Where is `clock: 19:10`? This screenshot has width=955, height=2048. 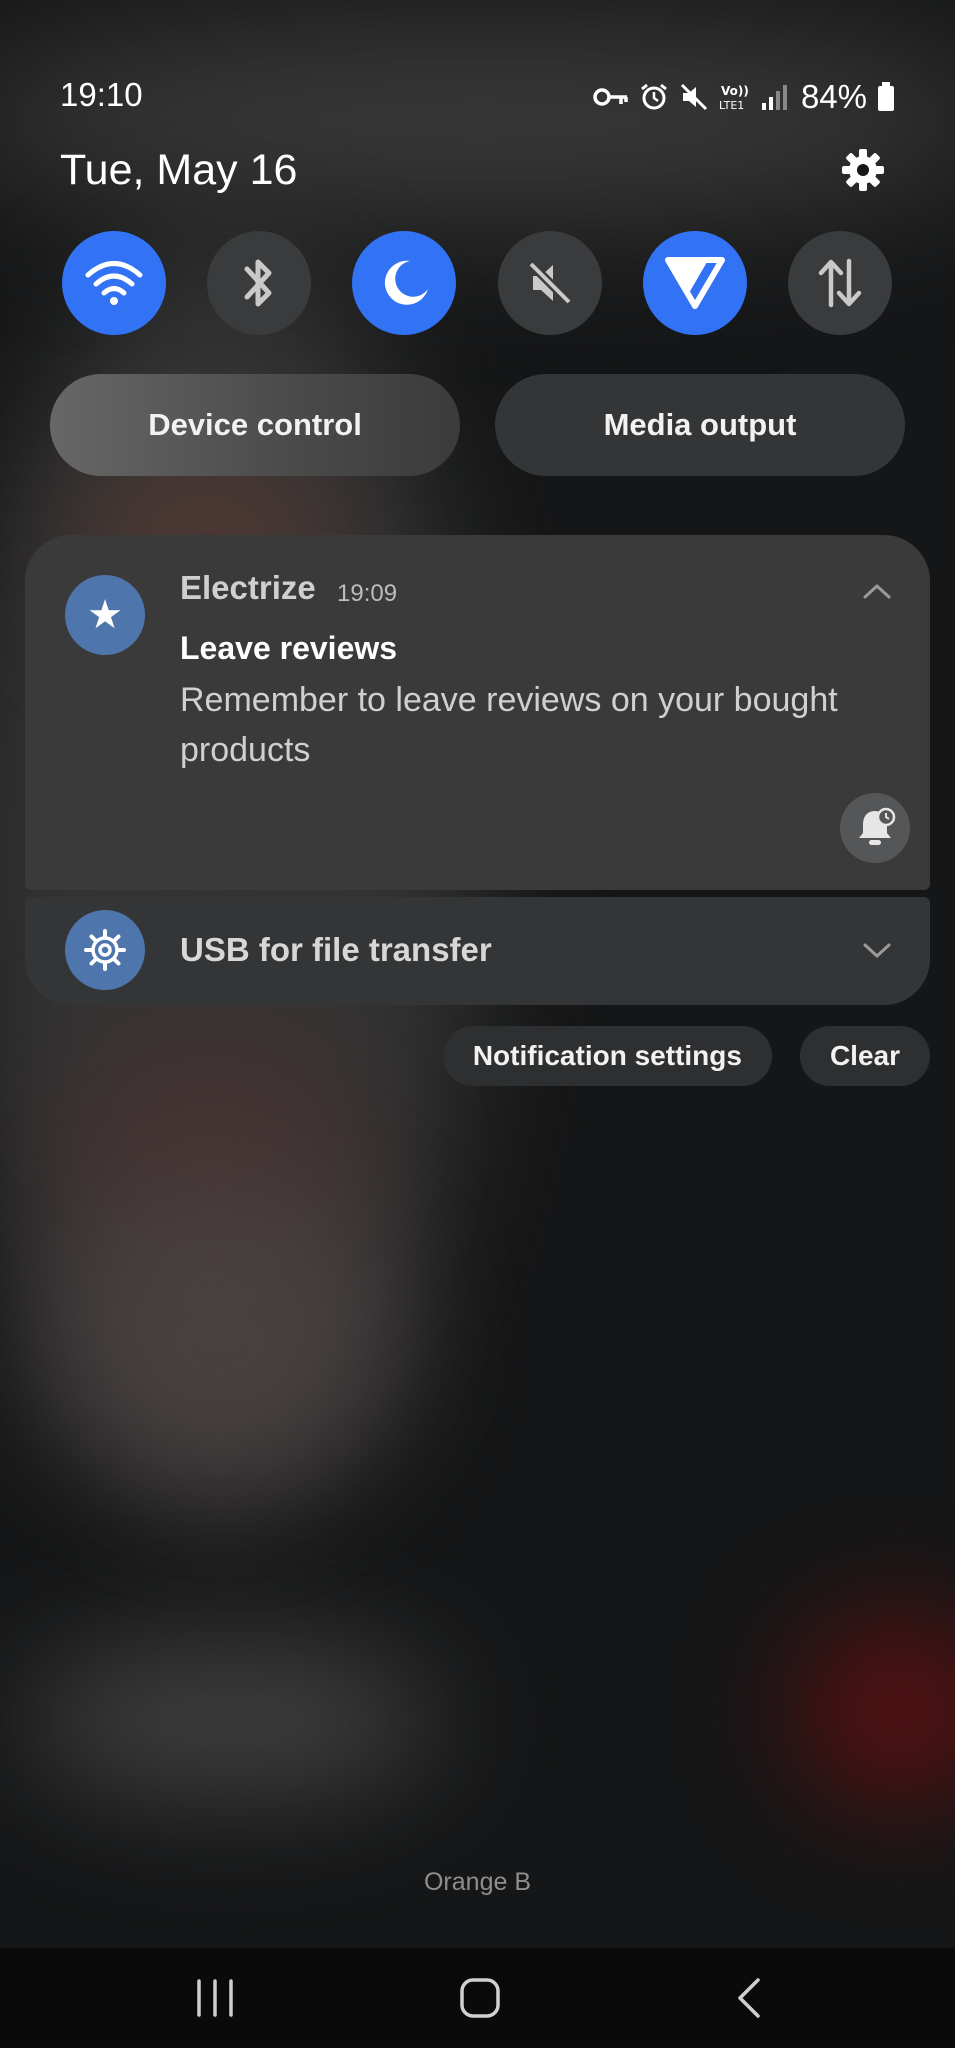
clock: 19:10 is located at coordinates (101, 94).